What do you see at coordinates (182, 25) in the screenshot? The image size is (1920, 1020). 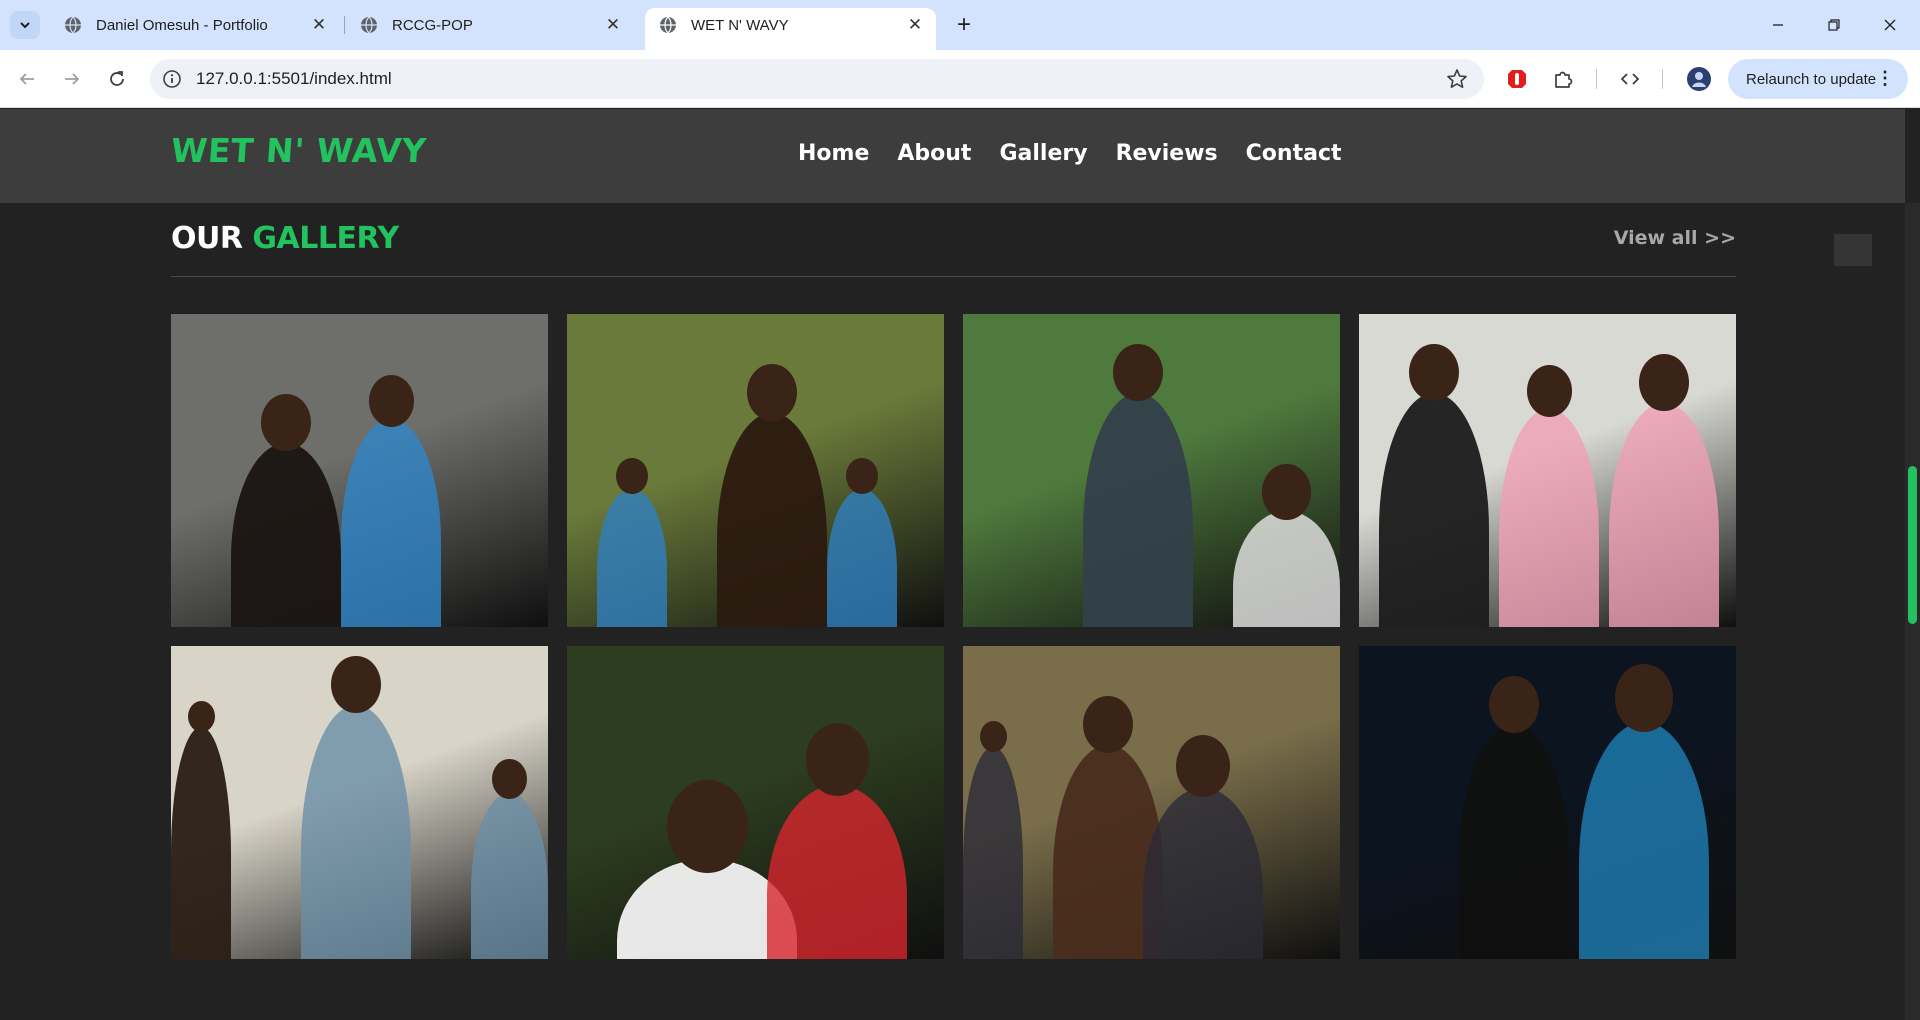 I see `tab-title: Daniel Omesuh - Portfolio` at bounding box center [182, 25].